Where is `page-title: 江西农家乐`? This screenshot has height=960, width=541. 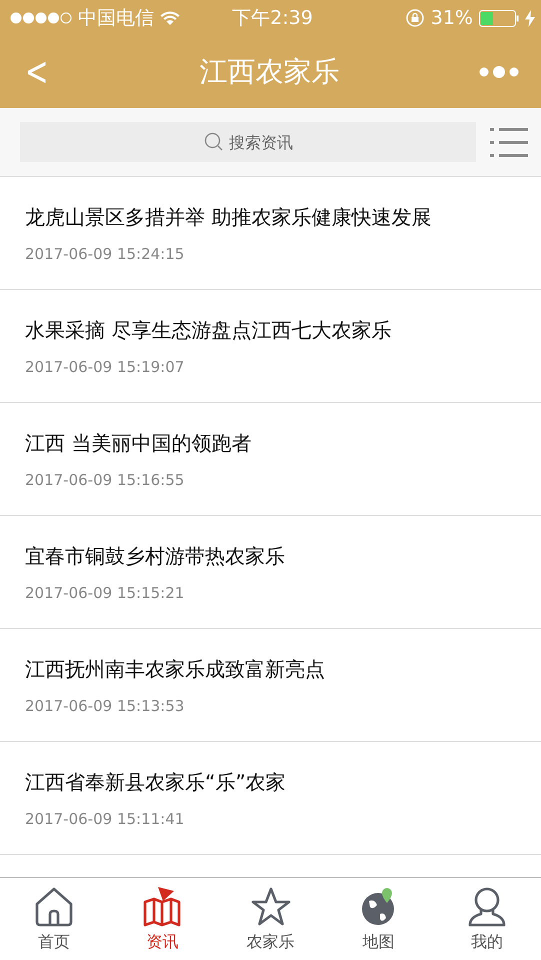
page-title: 江西农家乐 is located at coordinates (269, 72).